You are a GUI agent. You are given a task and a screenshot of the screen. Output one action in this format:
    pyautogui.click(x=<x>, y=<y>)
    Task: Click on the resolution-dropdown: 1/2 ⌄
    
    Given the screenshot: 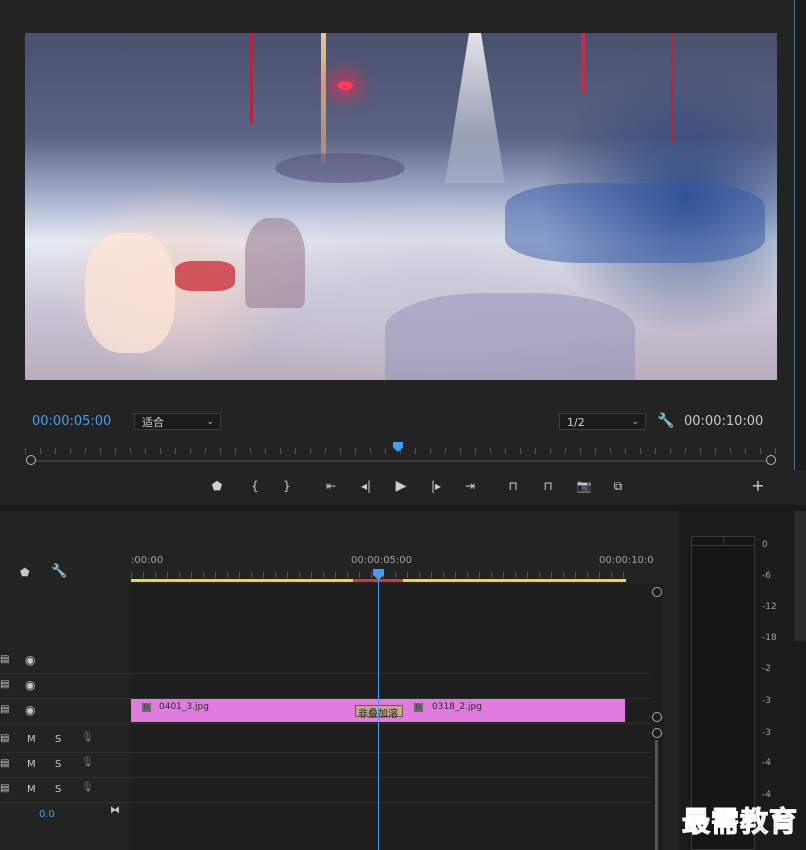 What is the action you would take?
    pyautogui.click(x=602, y=421)
    